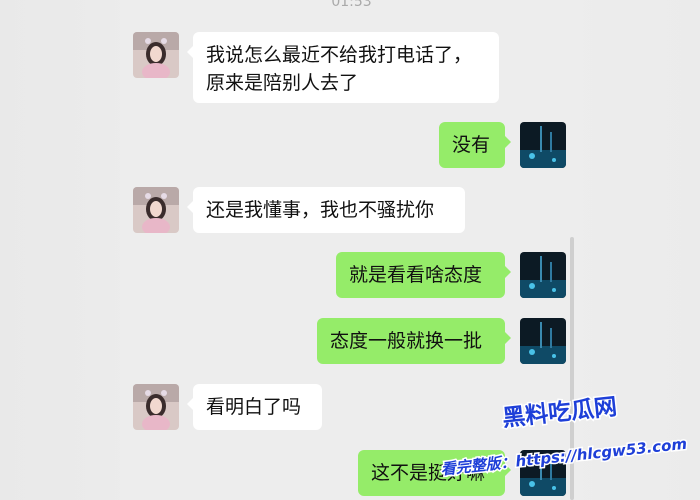  Describe the element at coordinates (475, 145) in the screenshot. I see `message-bubble-outgoing: 没有` at that location.